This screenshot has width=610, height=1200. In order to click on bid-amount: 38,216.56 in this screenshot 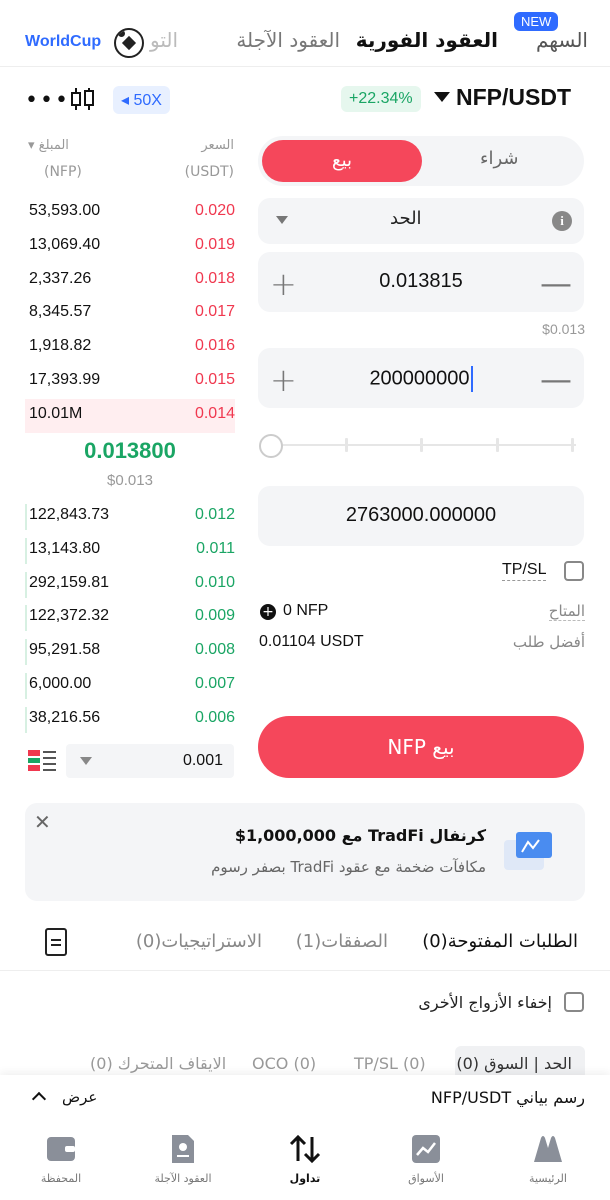, I will do `click(65, 717)`.